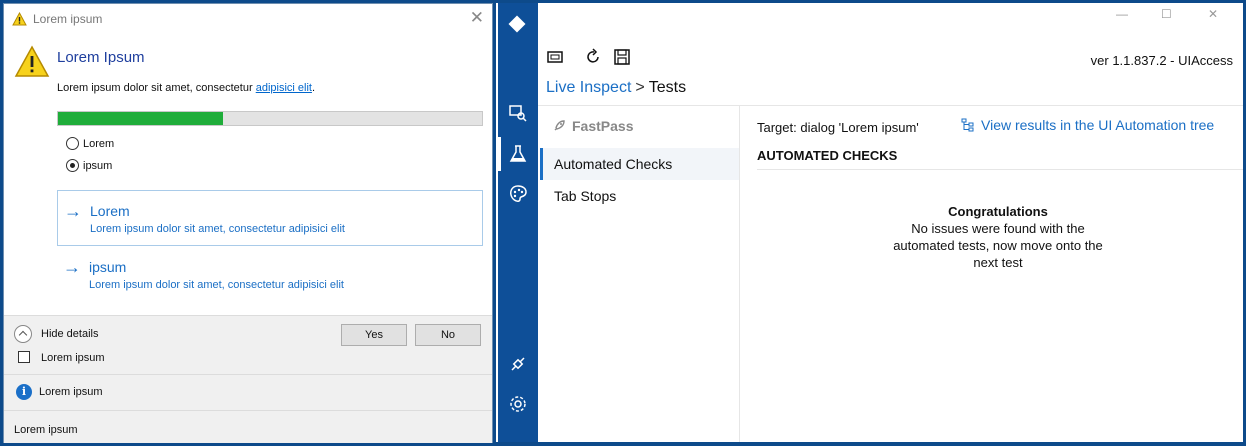  I want to click on connection-icon, so click(518, 364).